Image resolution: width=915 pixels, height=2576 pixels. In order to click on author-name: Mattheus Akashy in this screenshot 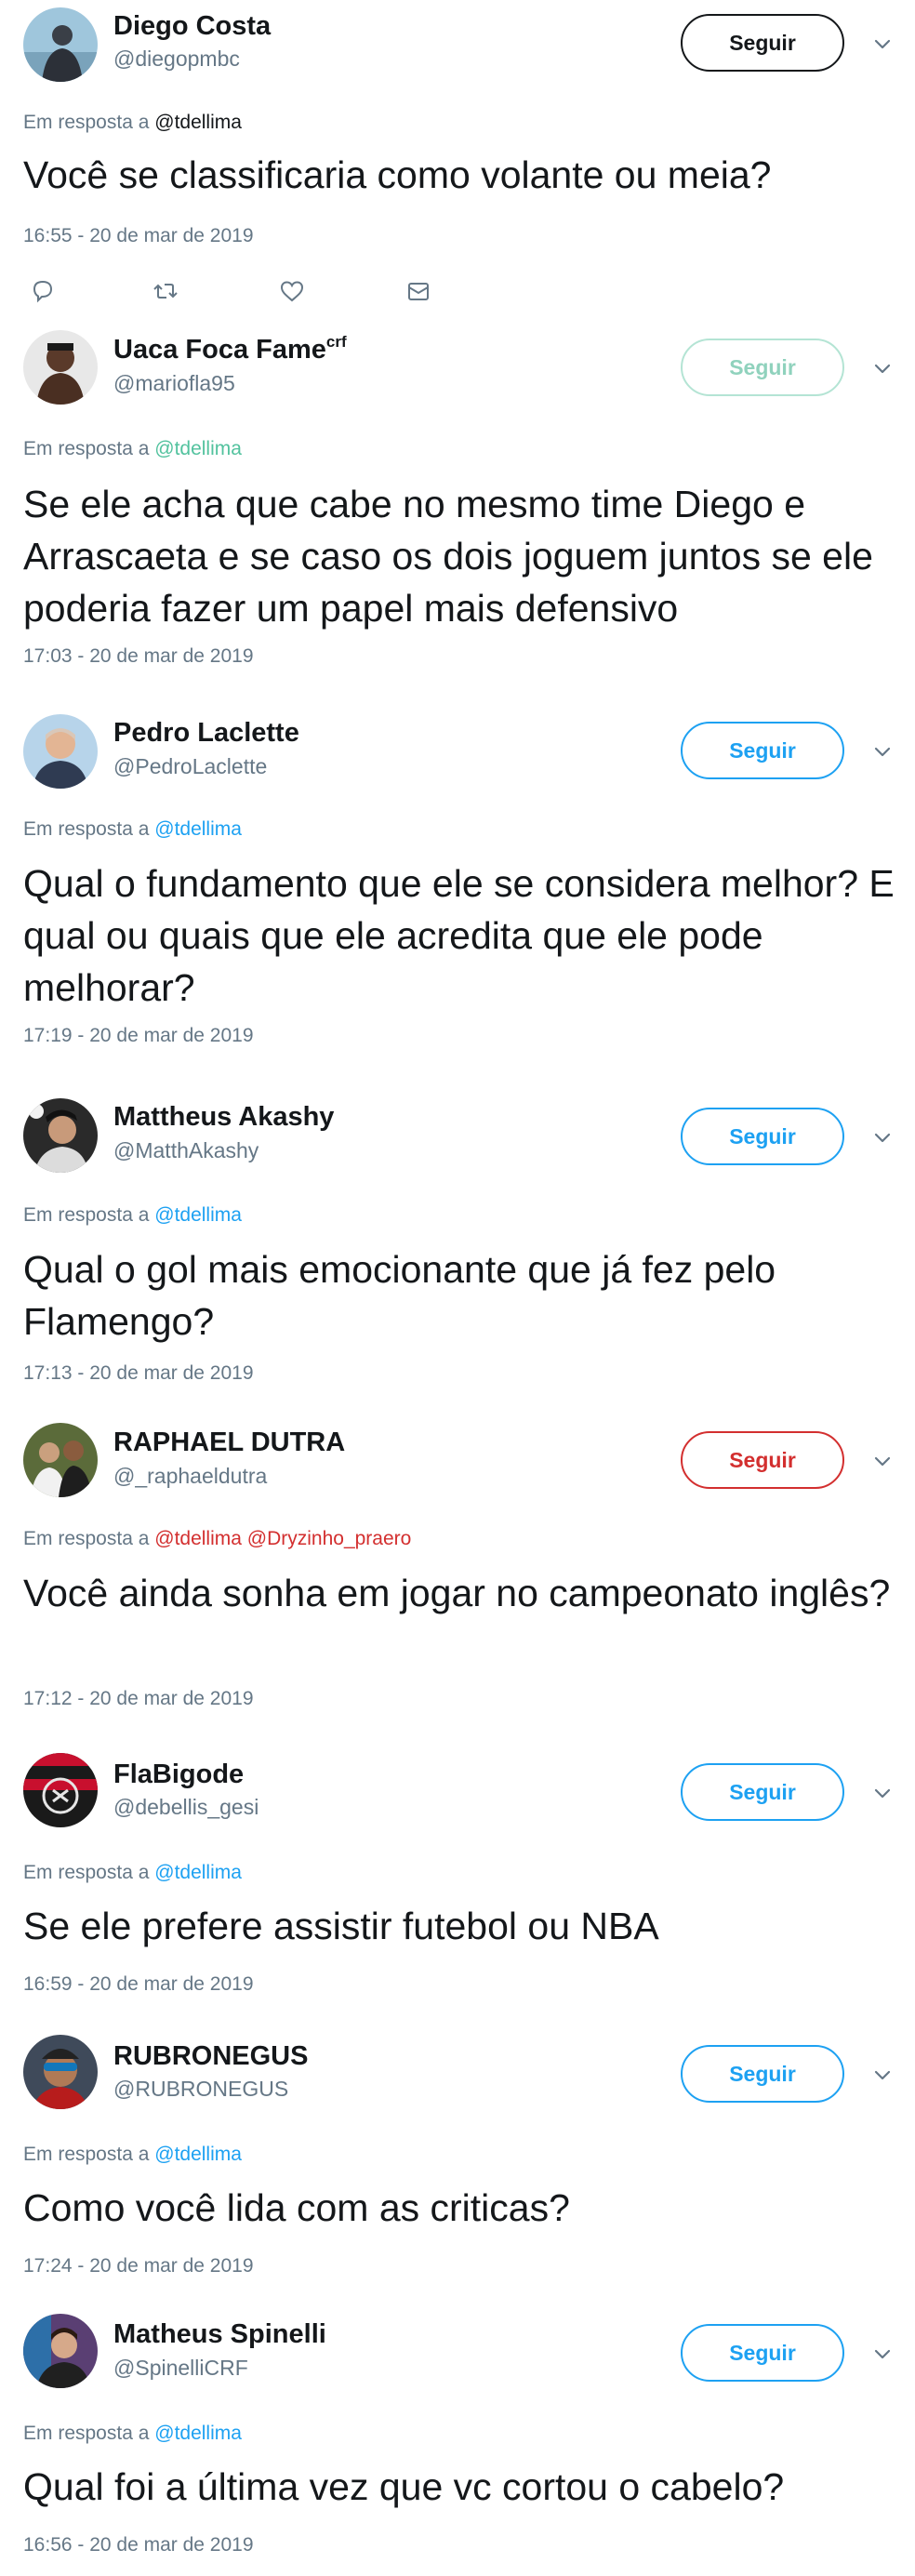, I will do `click(224, 1117)`.